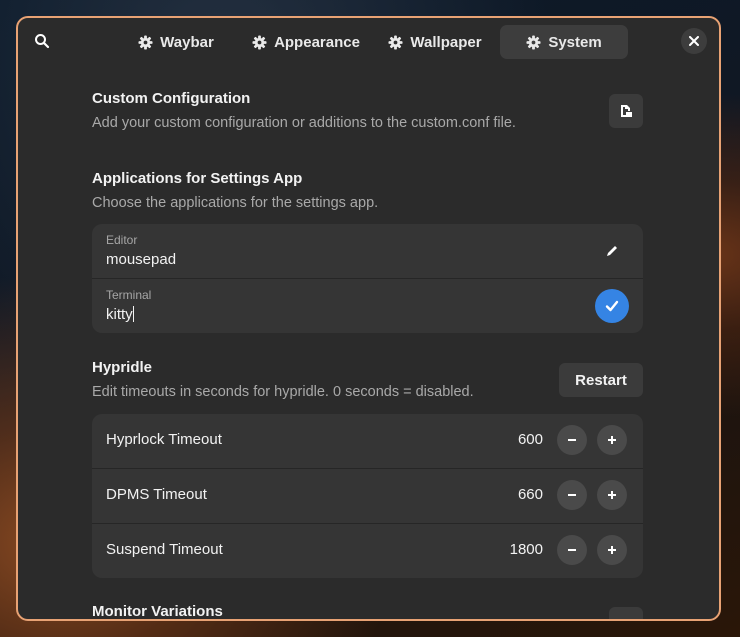 This screenshot has height=637, width=740. I want to click on timeout-row-hyprlock: Hyprlock Timeout 600, so click(367, 441).